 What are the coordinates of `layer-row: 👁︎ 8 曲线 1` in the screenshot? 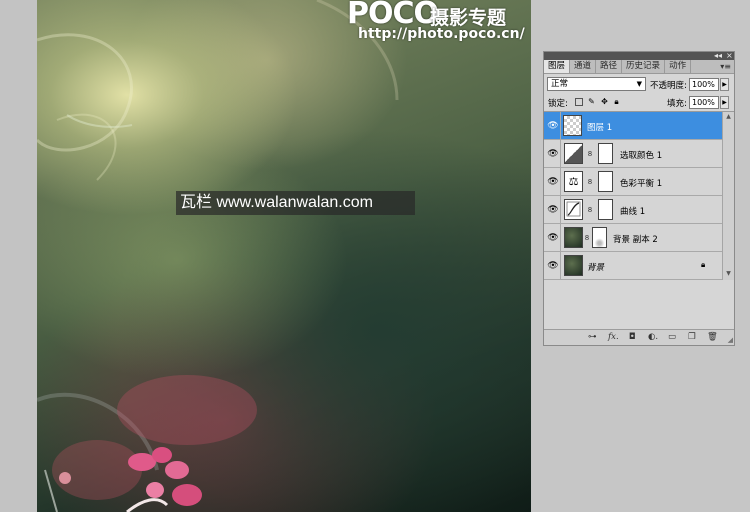 It's located at (633, 210).